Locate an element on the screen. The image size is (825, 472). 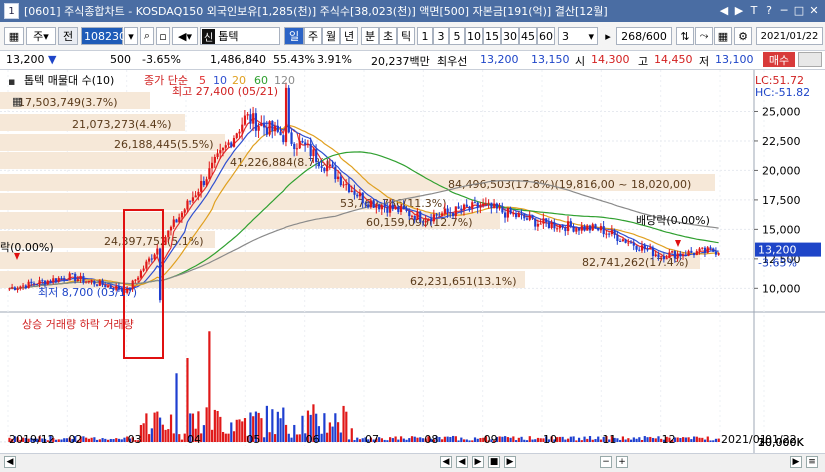
interval-10: 10 is located at coordinates (474, 36).